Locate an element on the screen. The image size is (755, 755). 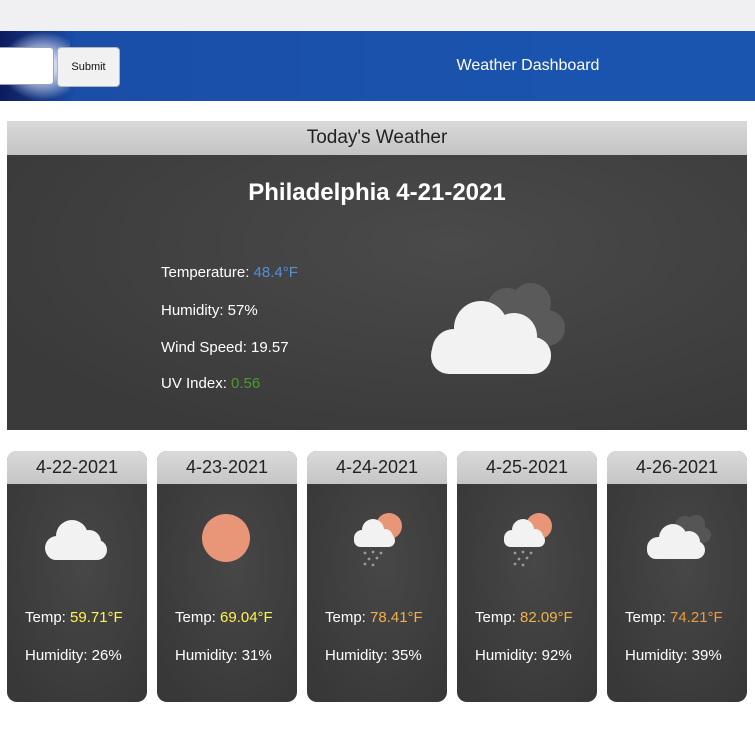
uv-label: UV Index: is located at coordinates (196, 383).